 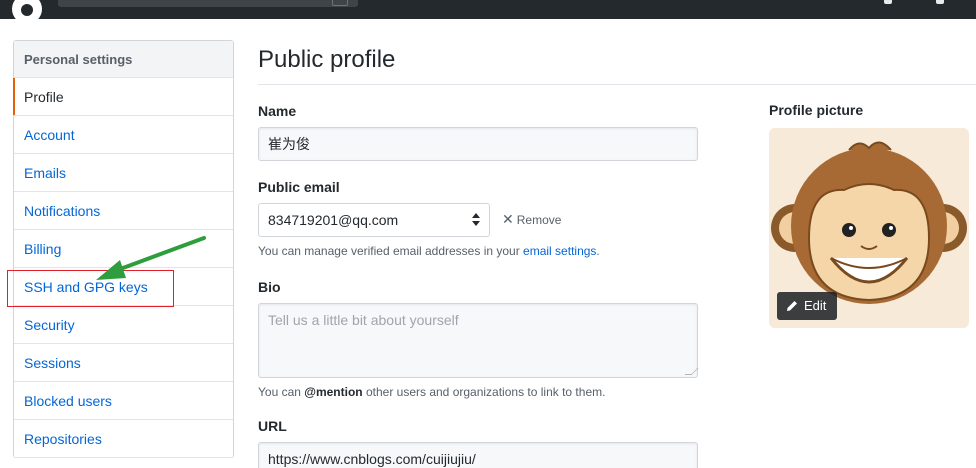 I want to click on close-icon: ✕, so click(x=508, y=219).